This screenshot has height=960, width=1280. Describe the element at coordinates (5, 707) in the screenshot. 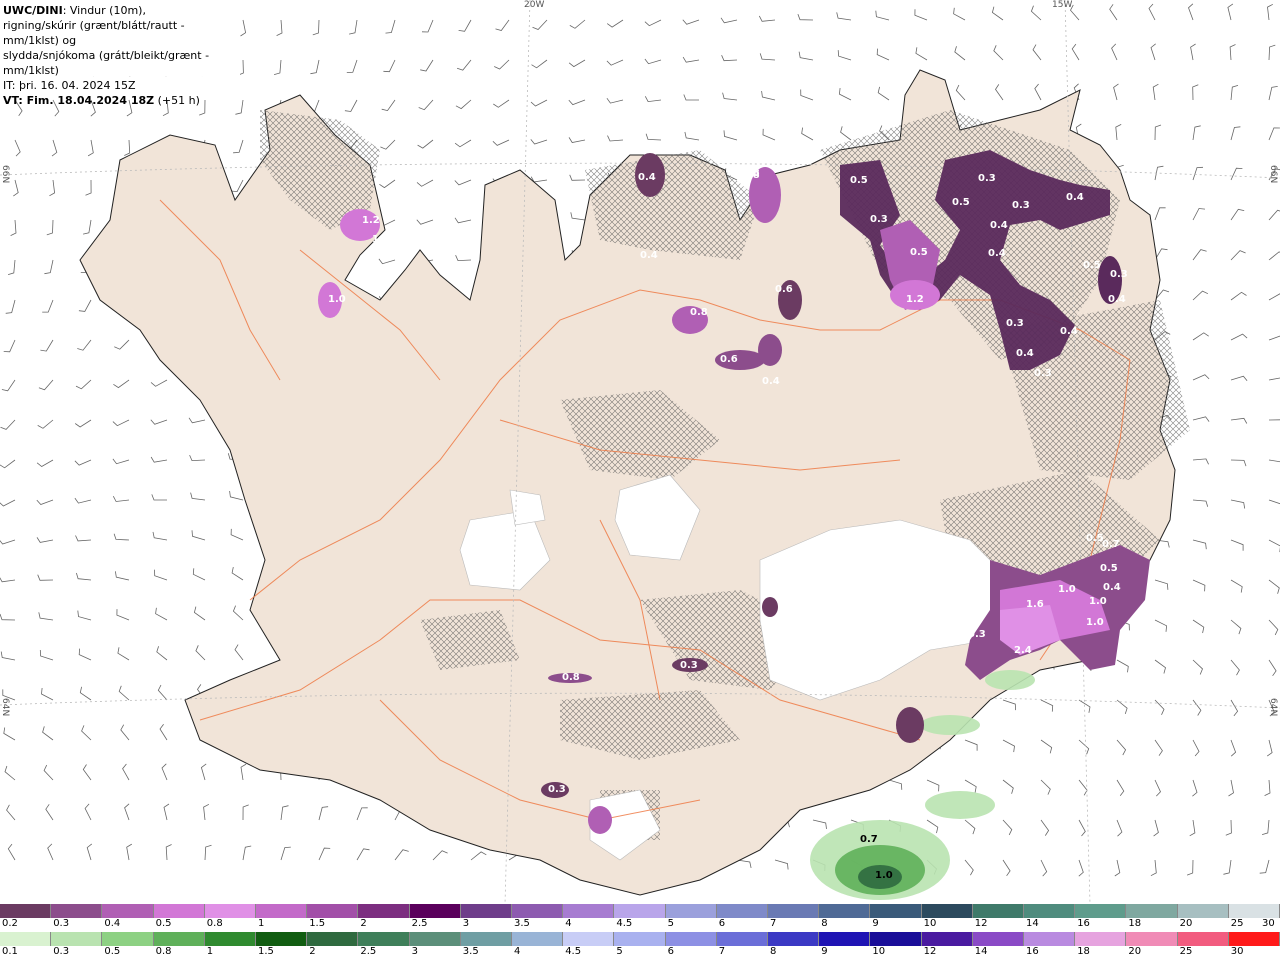

I see `lat-label-64n-left: 64N` at that location.